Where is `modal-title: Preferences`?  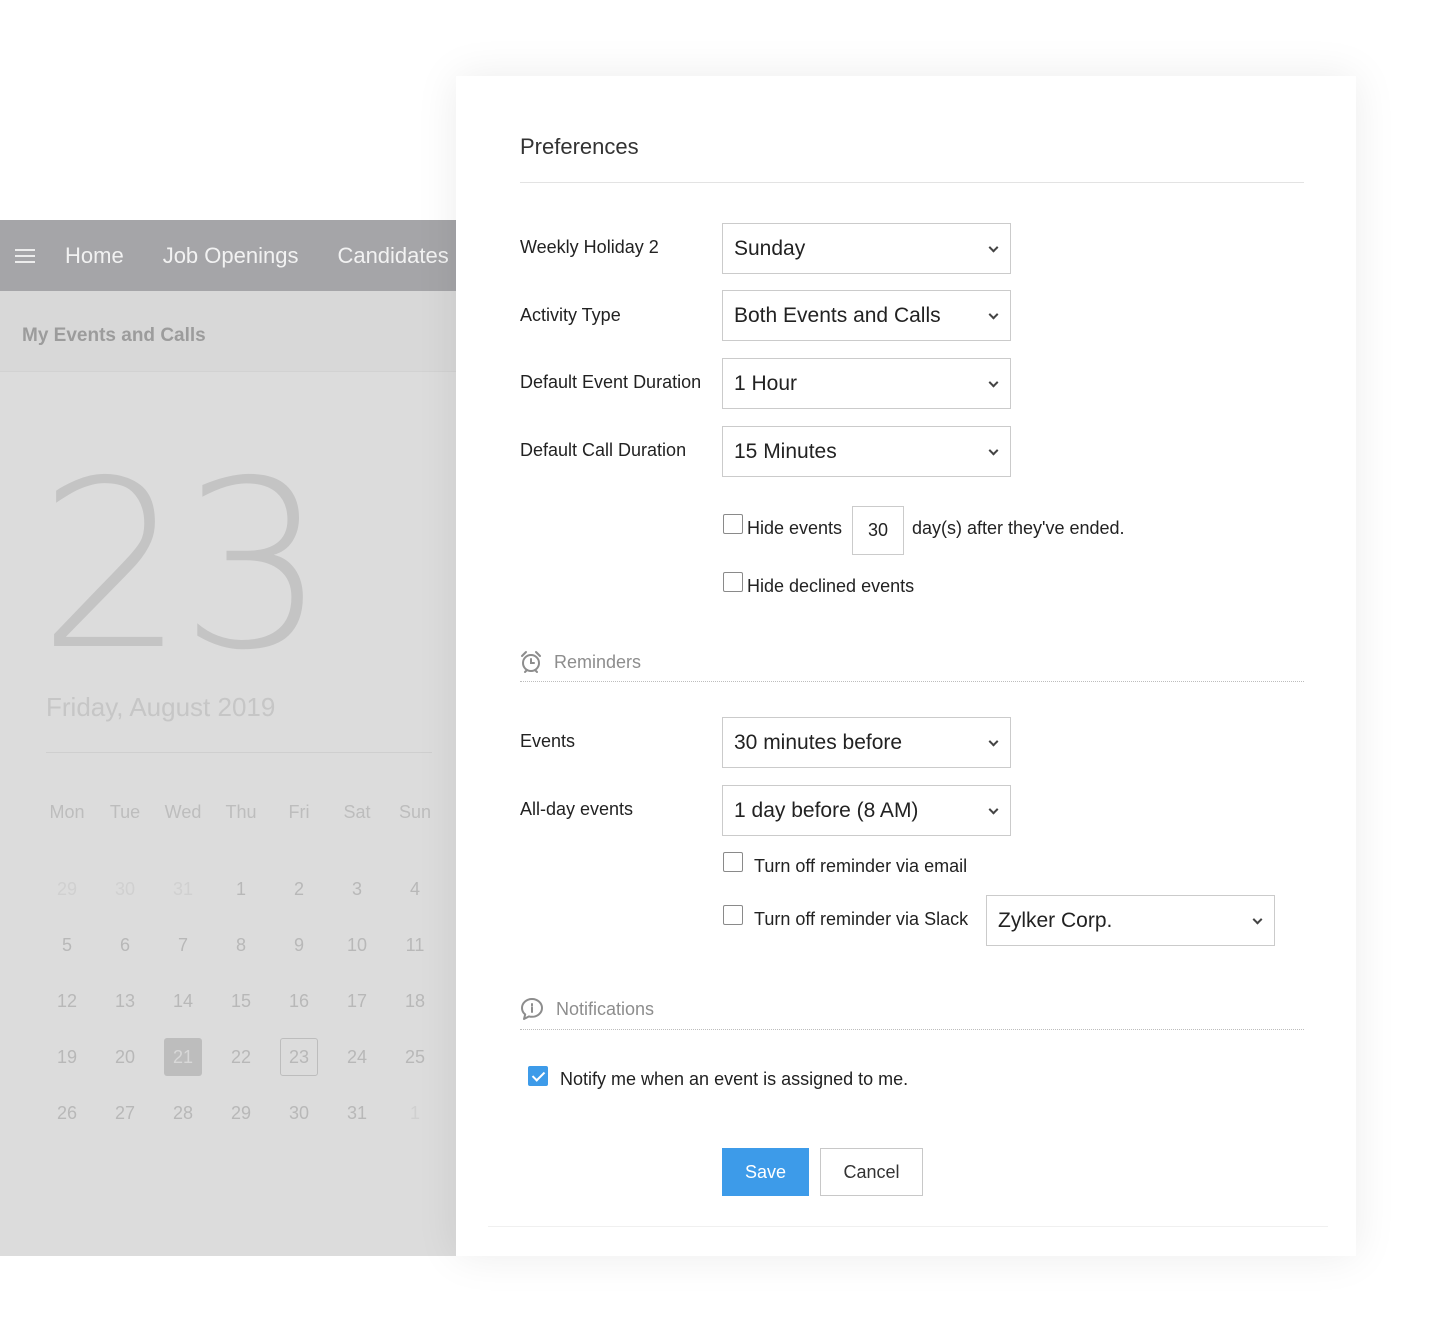 modal-title: Preferences is located at coordinates (579, 146).